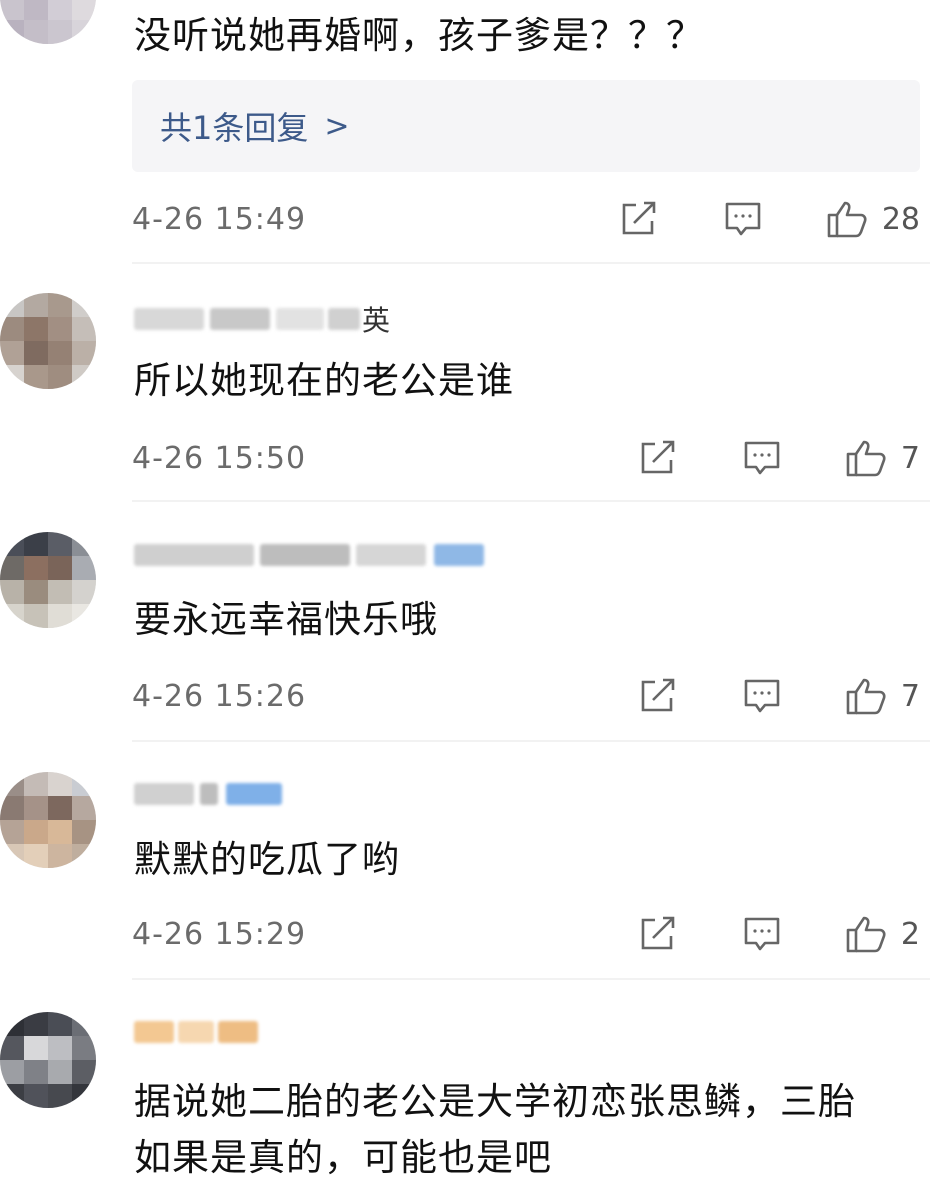 This screenshot has width=930, height=1186. I want to click on username-text: 英, so click(376, 320).